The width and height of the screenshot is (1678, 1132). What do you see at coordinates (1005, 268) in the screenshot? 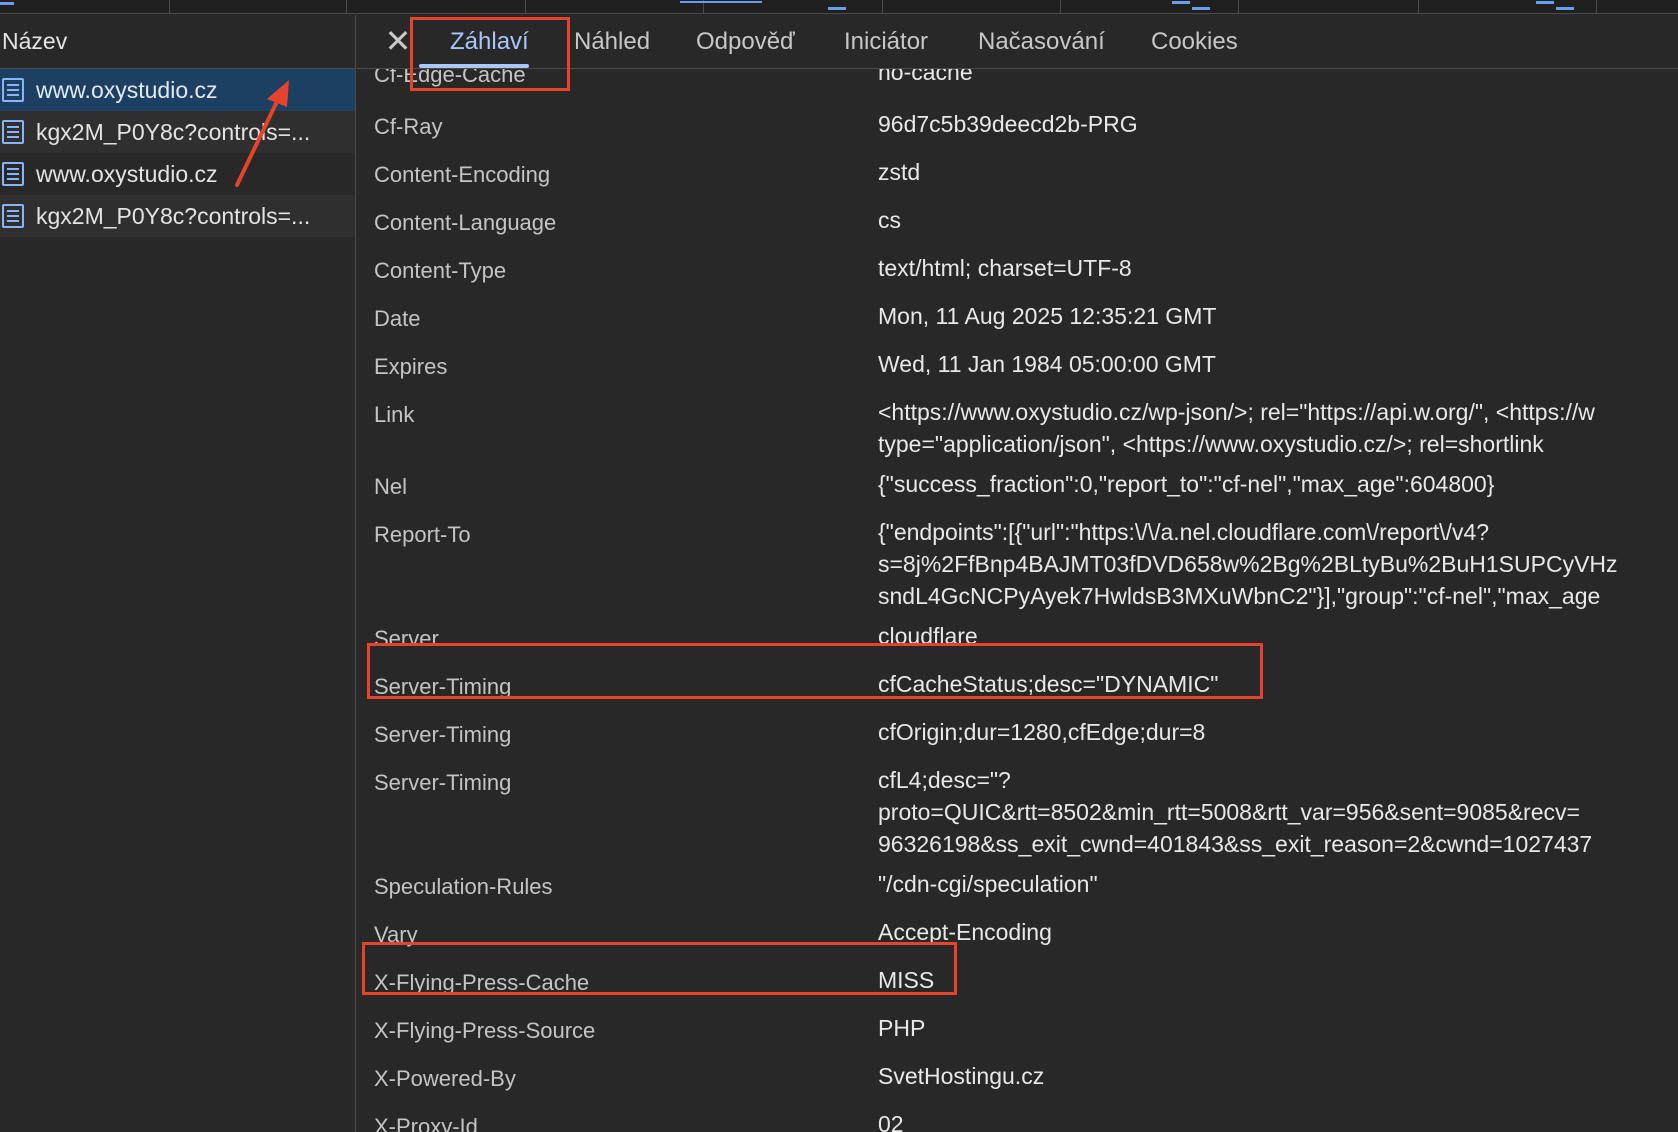
I see `header-value: text/html; charset=UTF-8` at bounding box center [1005, 268].